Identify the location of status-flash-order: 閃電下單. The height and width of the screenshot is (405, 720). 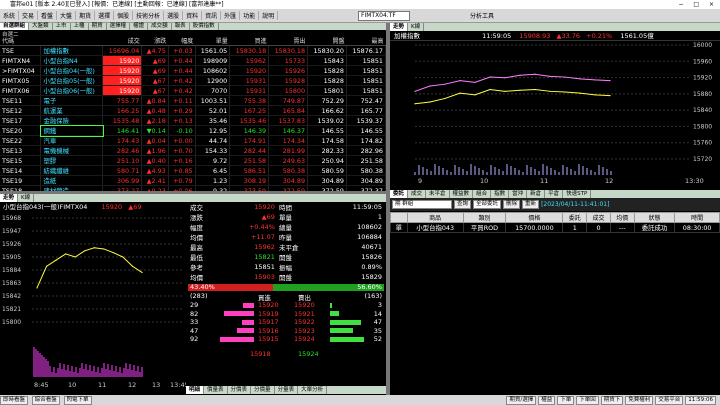
(77, 400).